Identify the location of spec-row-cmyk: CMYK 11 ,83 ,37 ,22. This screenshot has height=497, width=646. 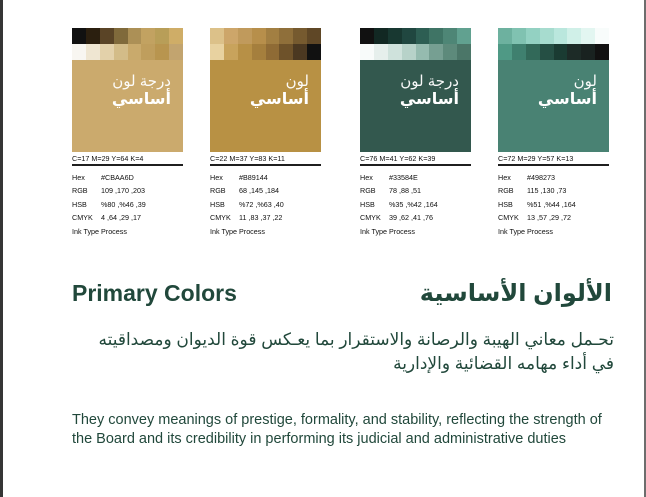
(265, 217).